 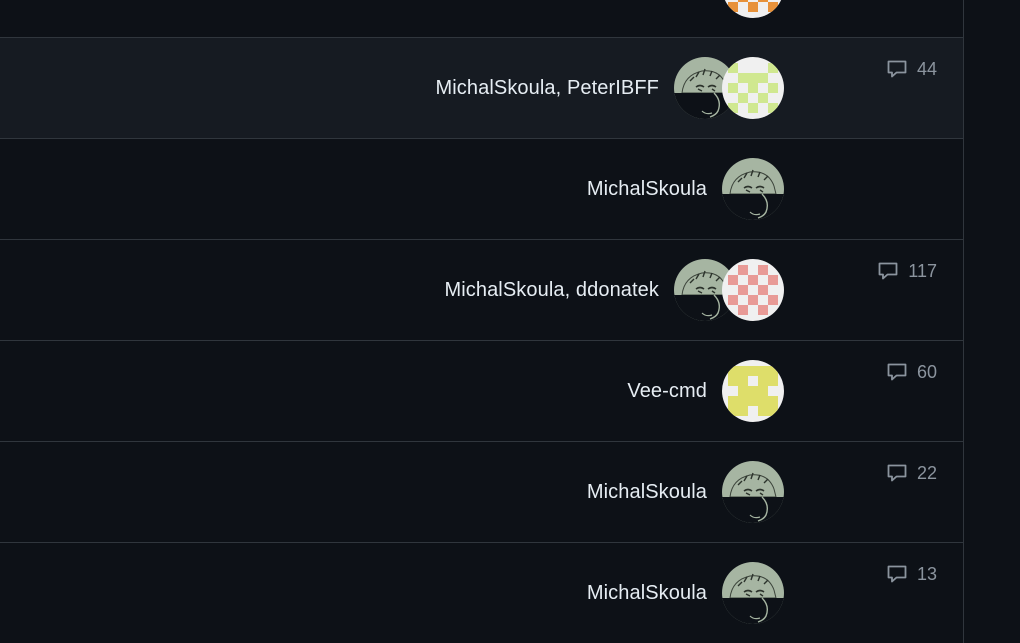 I want to click on comment-count-link: 22, so click(x=911, y=473).